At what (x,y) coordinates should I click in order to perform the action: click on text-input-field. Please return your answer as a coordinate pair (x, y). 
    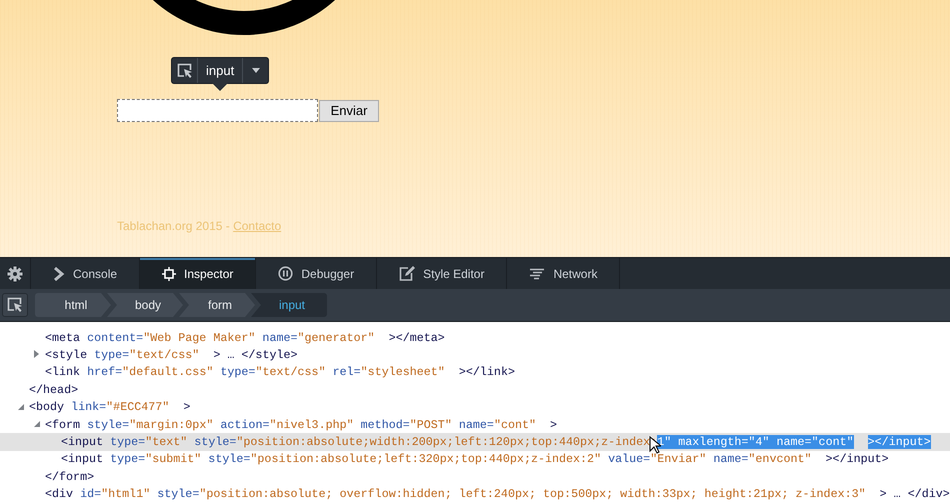
    Looking at the image, I should click on (217, 110).